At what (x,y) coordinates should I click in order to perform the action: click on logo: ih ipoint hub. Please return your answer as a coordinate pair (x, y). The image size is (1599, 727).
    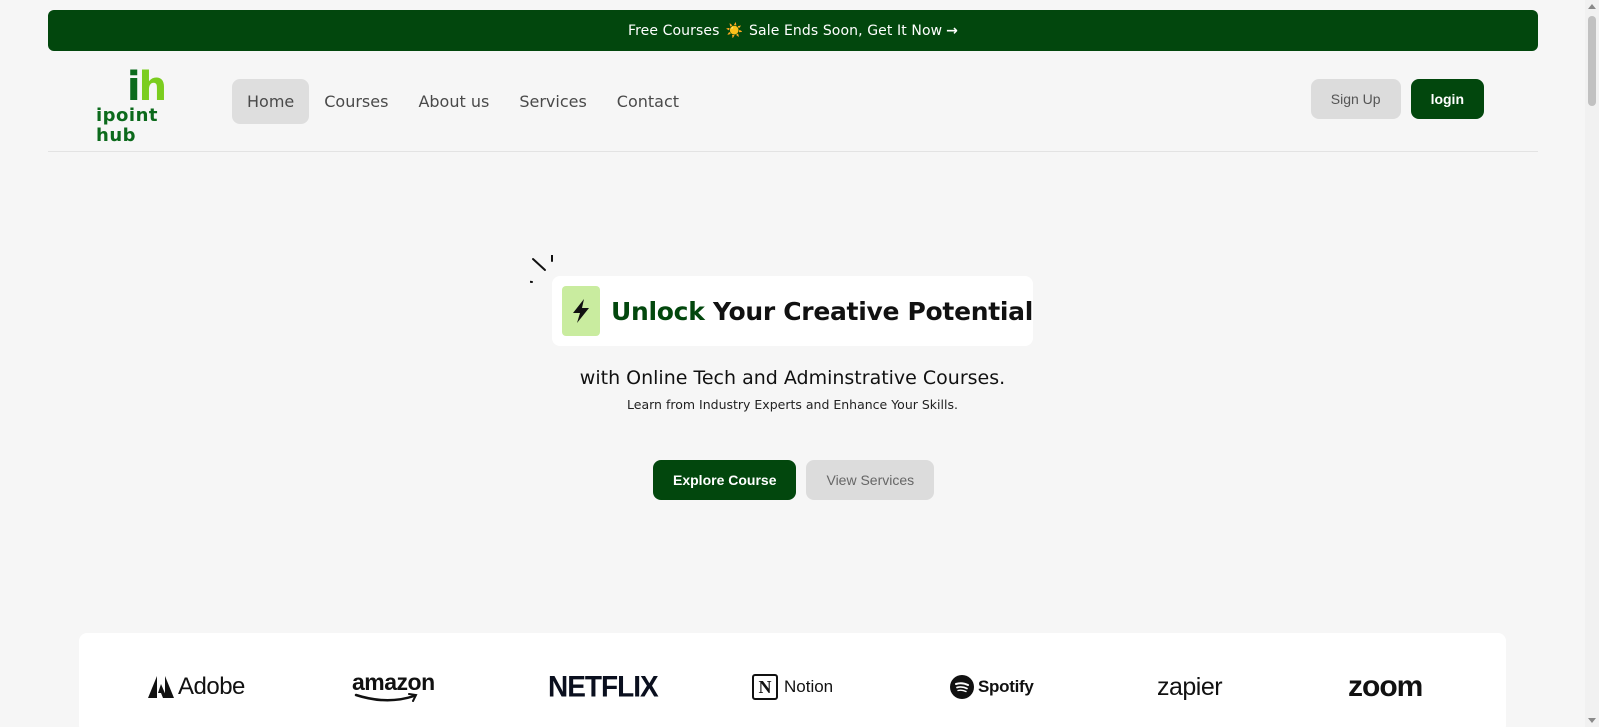
    Looking at the image, I should click on (146, 106).